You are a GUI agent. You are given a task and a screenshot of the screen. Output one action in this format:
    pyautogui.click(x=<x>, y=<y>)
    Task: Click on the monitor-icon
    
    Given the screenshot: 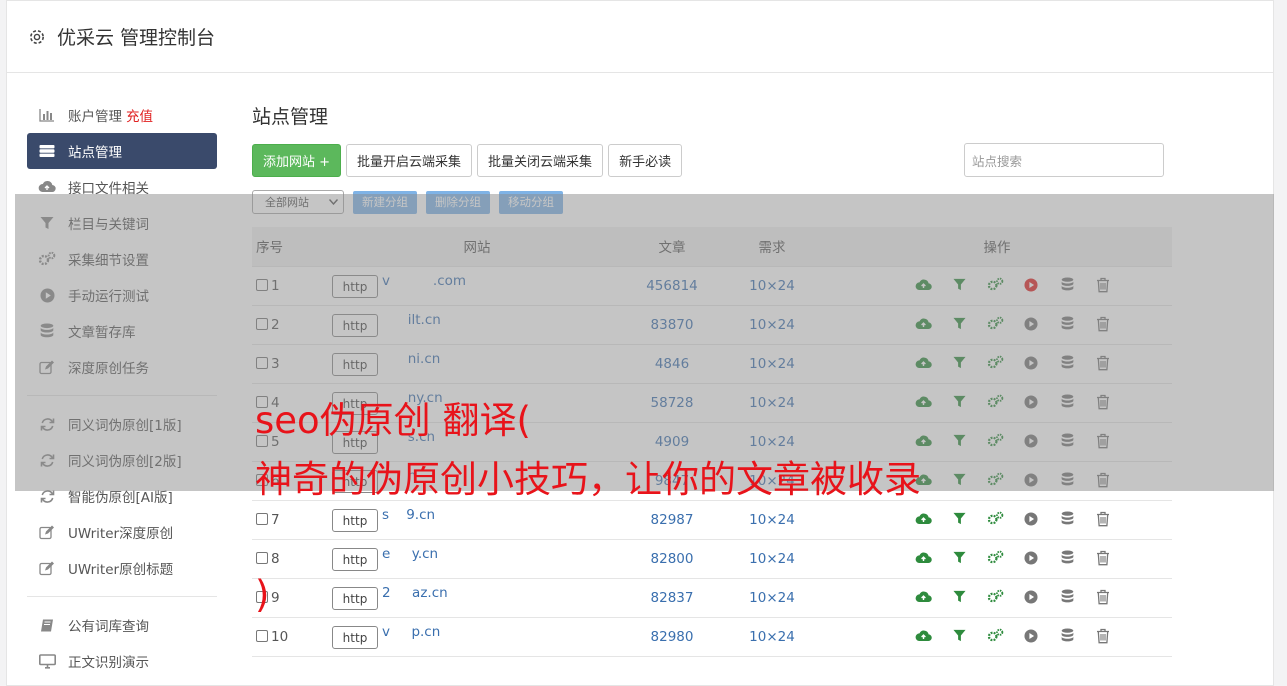 What is the action you would take?
    pyautogui.click(x=47, y=661)
    